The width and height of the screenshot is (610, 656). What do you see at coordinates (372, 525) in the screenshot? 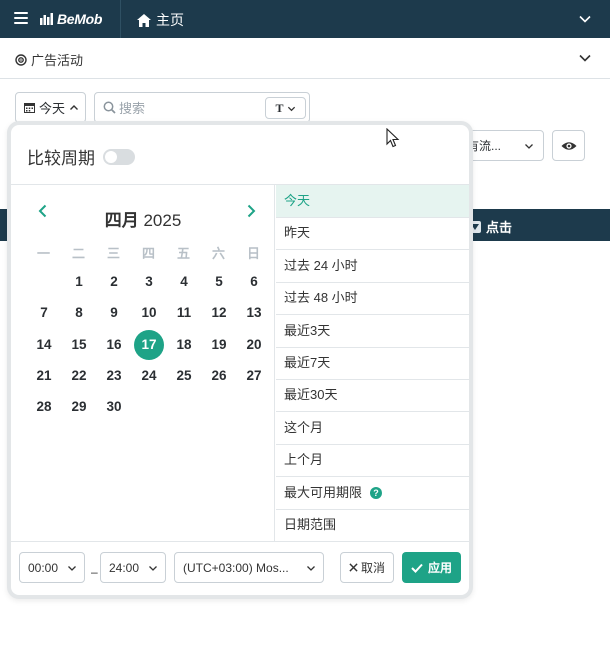
I see `preset-item: 日期范围` at bounding box center [372, 525].